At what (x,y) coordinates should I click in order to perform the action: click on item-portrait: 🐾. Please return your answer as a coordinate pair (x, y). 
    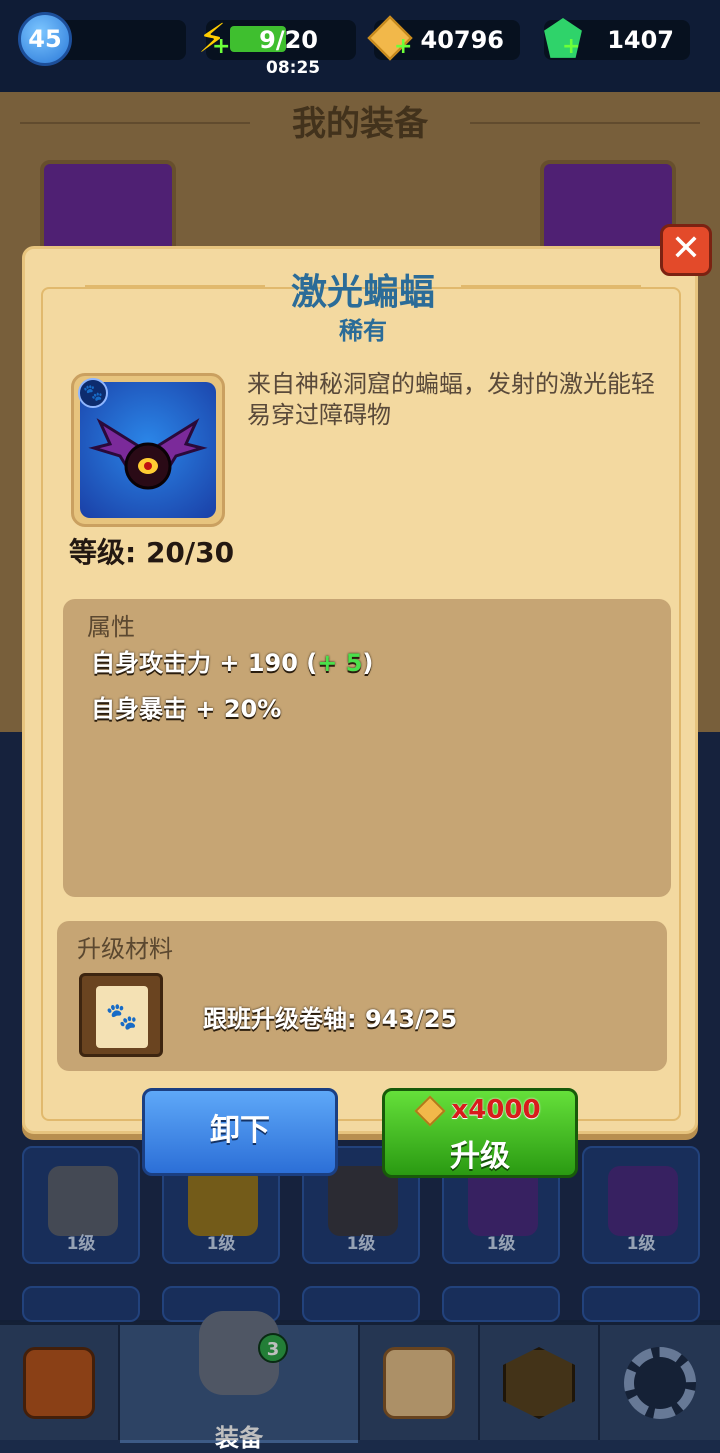
    Looking at the image, I should click on (148, 450).